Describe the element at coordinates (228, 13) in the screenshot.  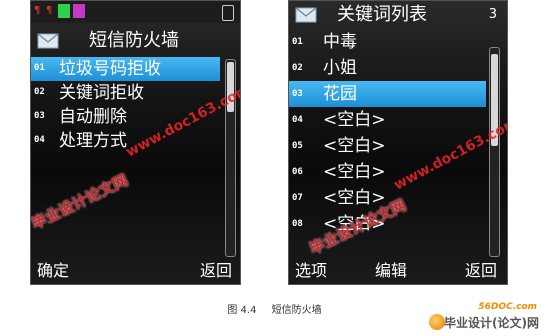
I see `battery-icon` at that location.